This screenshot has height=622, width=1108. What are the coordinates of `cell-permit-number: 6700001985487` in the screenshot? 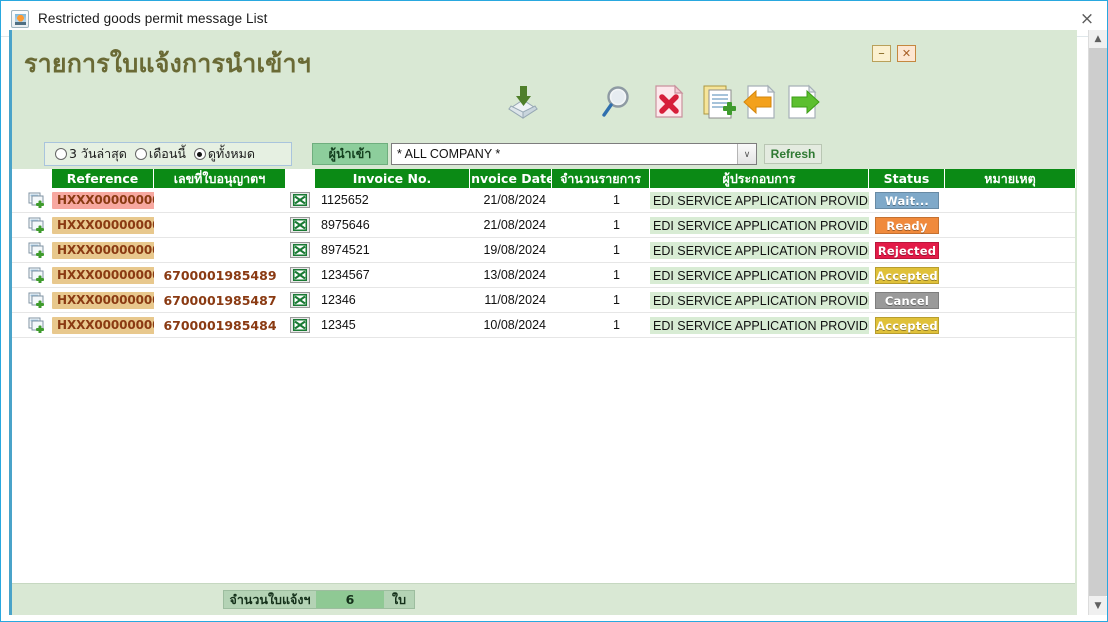 It's located at (220, 300).